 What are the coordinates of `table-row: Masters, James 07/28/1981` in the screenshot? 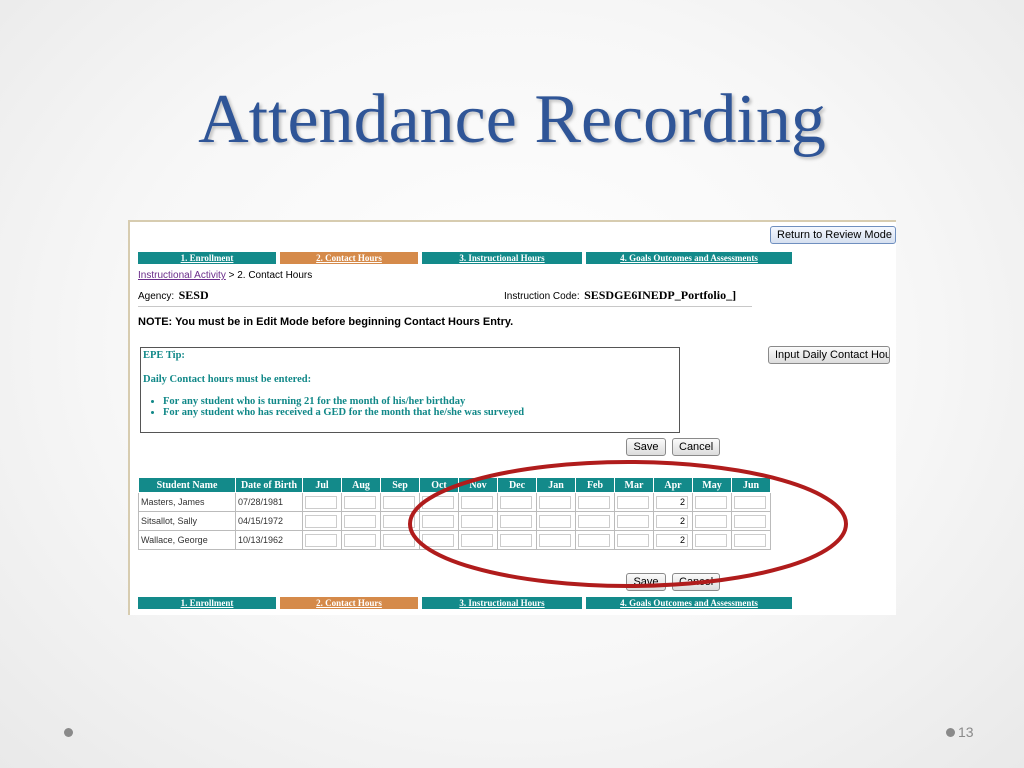 It's located at (454, 502).